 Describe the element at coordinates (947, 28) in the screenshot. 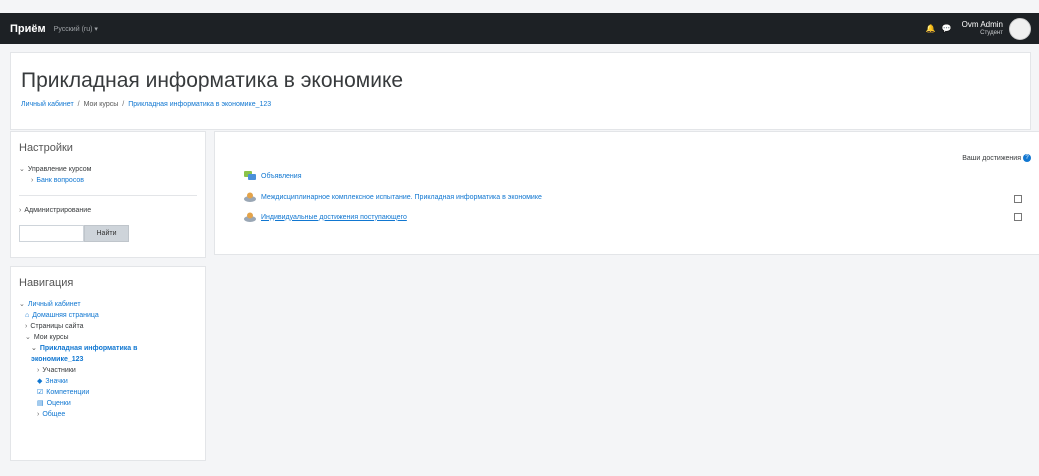

I see `messages-chat-icon: 💬` at that location.